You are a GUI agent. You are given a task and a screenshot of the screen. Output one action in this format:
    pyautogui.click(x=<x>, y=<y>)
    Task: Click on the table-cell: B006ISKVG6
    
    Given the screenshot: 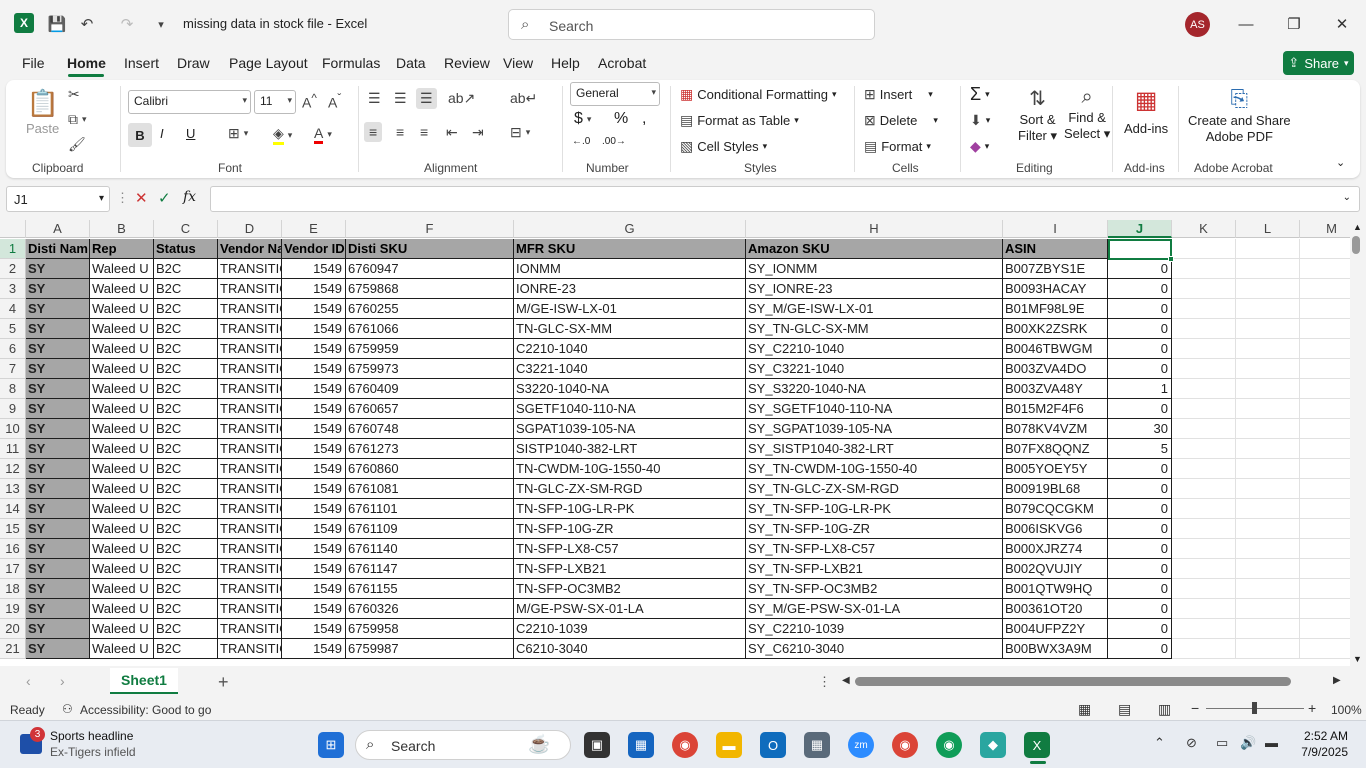 What is the action you would take?
    pyautogui.click(x=1055, y=529)
    